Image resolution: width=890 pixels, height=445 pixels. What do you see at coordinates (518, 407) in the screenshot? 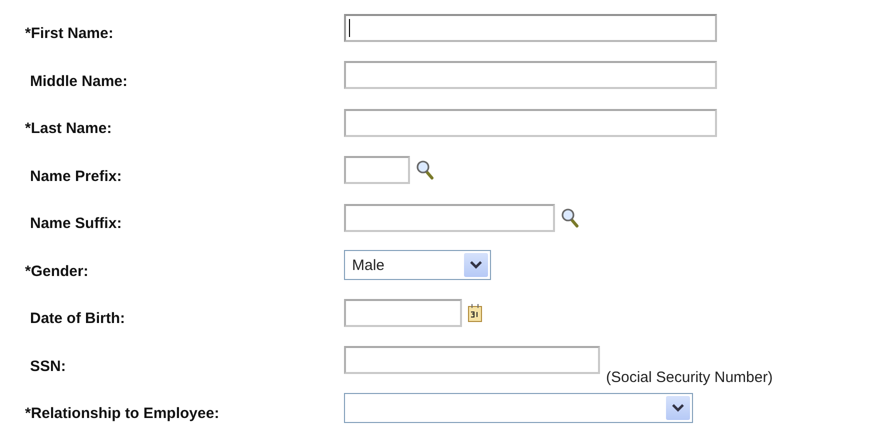
I see `dropdown` at bounding box center [518, 407].